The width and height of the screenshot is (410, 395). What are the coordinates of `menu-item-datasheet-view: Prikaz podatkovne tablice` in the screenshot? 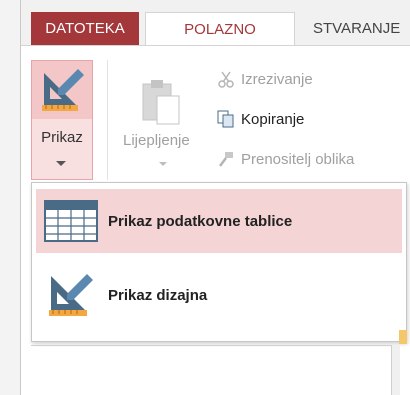 It's located at (219, 221).